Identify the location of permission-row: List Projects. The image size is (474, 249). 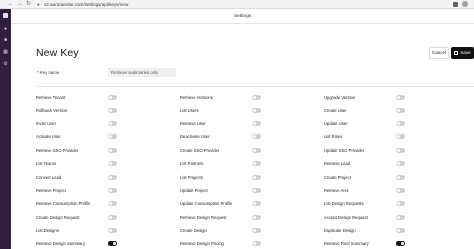
(220, 177).